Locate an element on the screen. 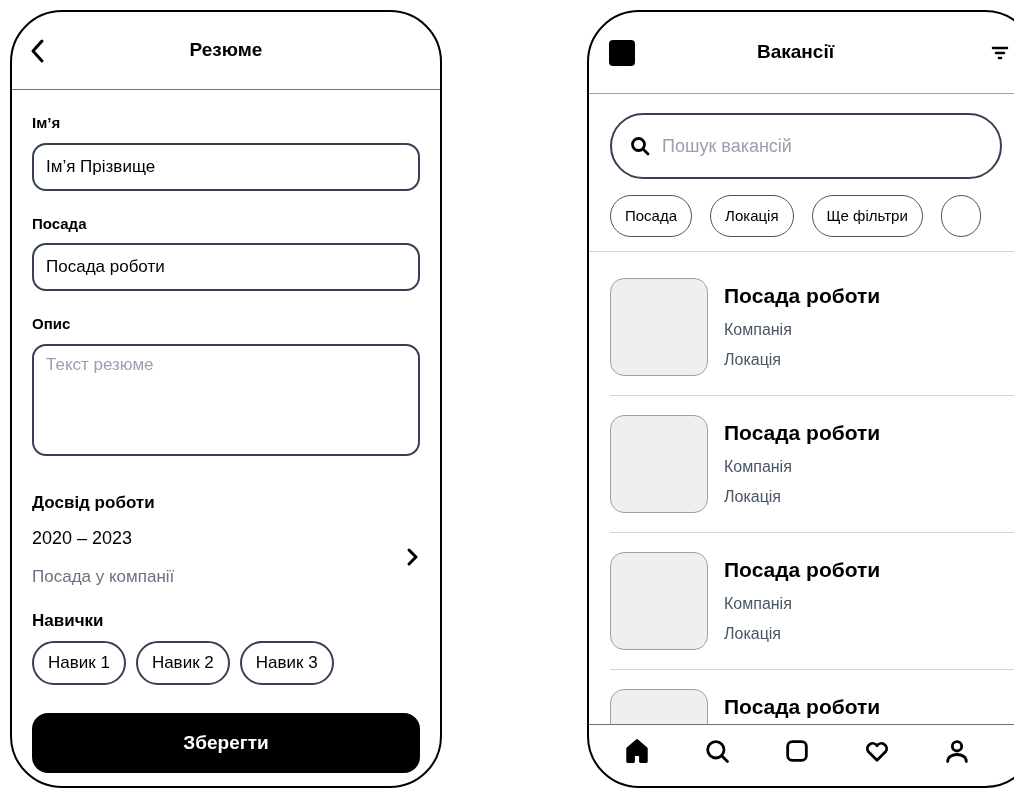 This screenshot has height=791, width=1014. description-field: Текст резюме is located at coordinates (226, 399).